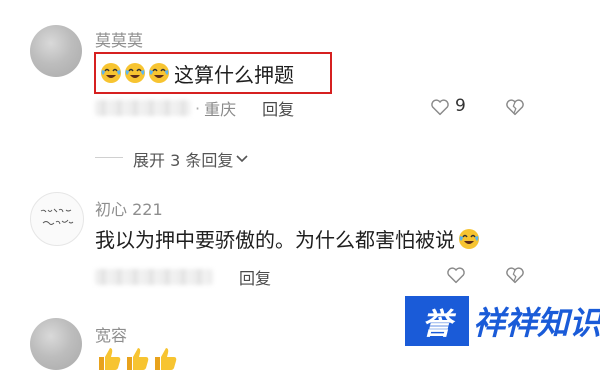 This screenshot has height=372, width=600. I want to click on watermark: 誉 祥祥知识, so click(502, 321).